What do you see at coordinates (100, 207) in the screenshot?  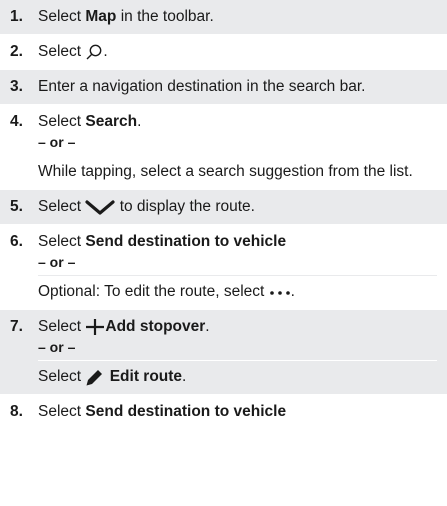 I see `chevron-down-icon` at bounding box center [100, 207].